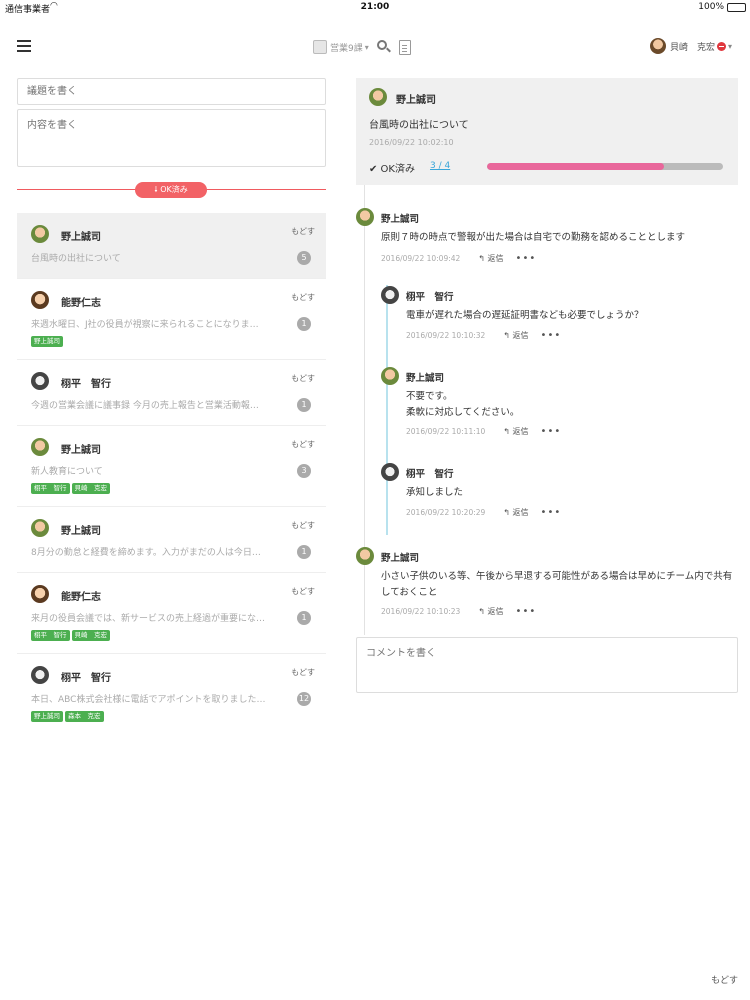  I want to click on user-name: 貝崎 克宏, so click(692, 47).